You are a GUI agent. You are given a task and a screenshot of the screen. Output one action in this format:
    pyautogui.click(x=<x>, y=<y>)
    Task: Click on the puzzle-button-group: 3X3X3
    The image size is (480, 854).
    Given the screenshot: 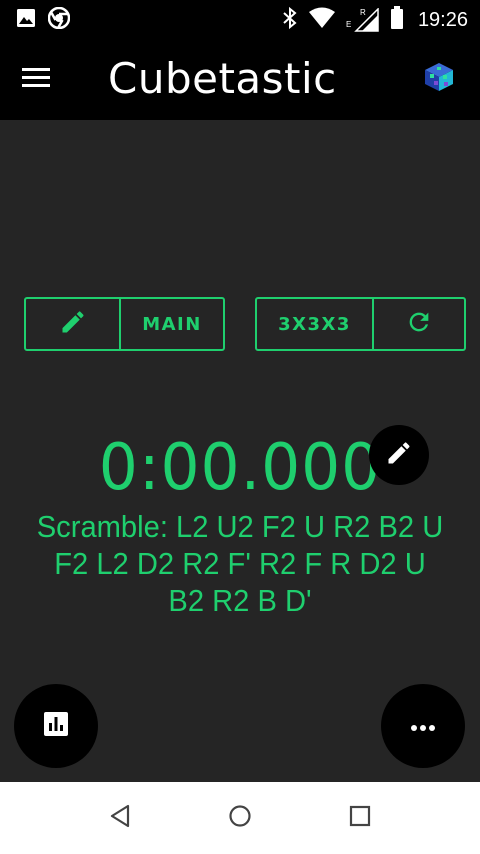 What is the action you would take?
    pyautogui.click(x=360, y=324)
    